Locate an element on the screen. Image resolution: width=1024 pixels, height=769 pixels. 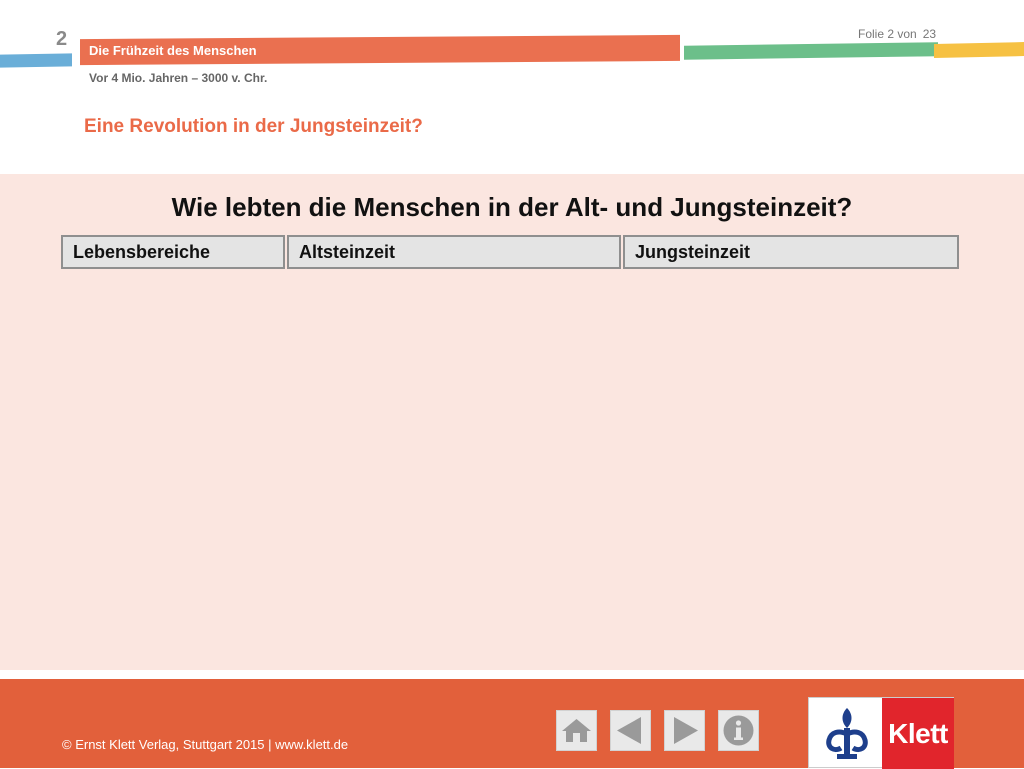
slide-counter-label: Folie 2 von is located at coordinates (887, 34).